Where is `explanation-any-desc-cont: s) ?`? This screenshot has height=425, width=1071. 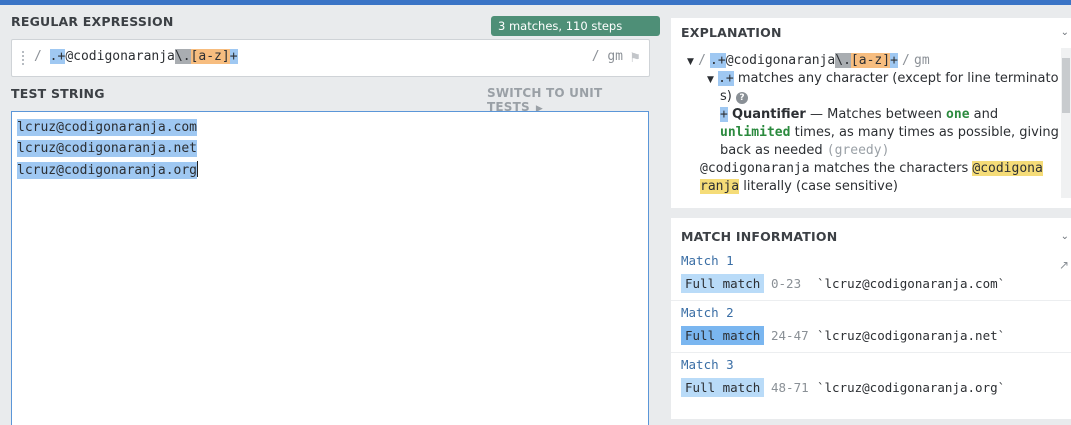
explanation-any-desc-cont: s) ? is located at coordinates (734, 97).